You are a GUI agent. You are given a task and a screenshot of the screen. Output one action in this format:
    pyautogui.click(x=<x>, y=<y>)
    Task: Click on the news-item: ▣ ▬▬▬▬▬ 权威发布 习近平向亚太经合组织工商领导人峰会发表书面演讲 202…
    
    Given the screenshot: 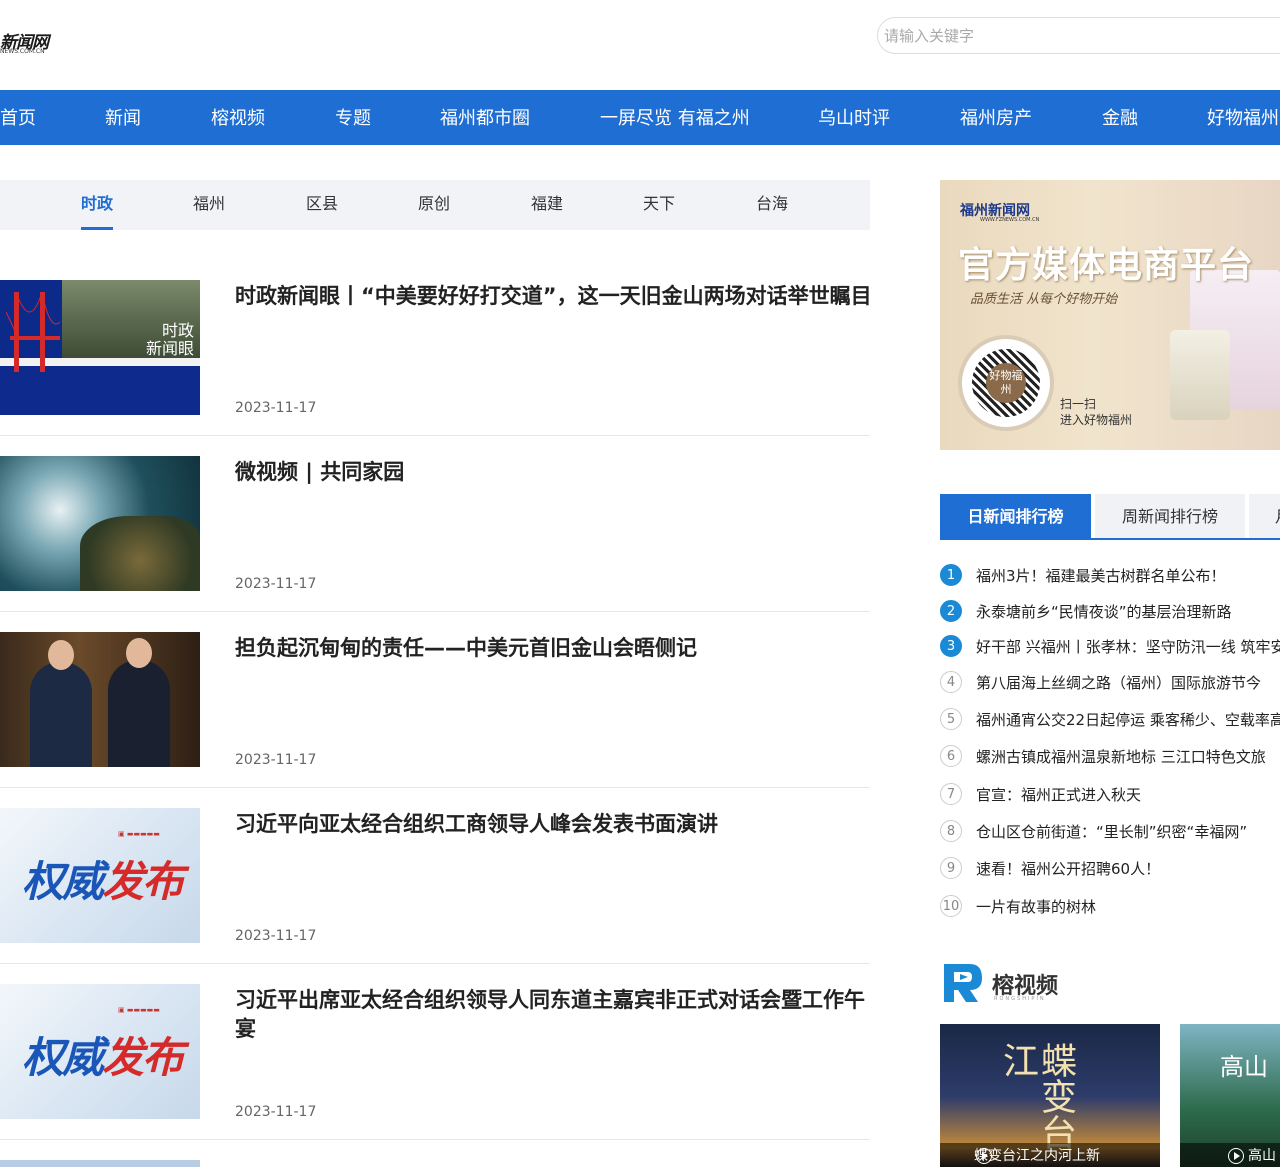 What is the action you would take?
    pyautogui.click(x=435, y=886)
    